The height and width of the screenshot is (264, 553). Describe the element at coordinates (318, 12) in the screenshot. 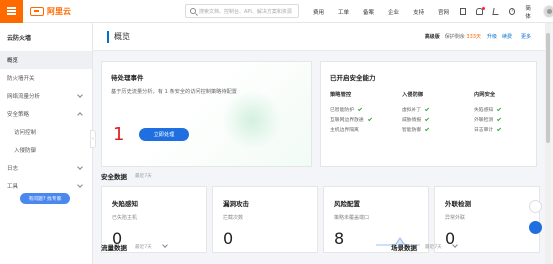

I see `nav-fees: 费用` at that location.